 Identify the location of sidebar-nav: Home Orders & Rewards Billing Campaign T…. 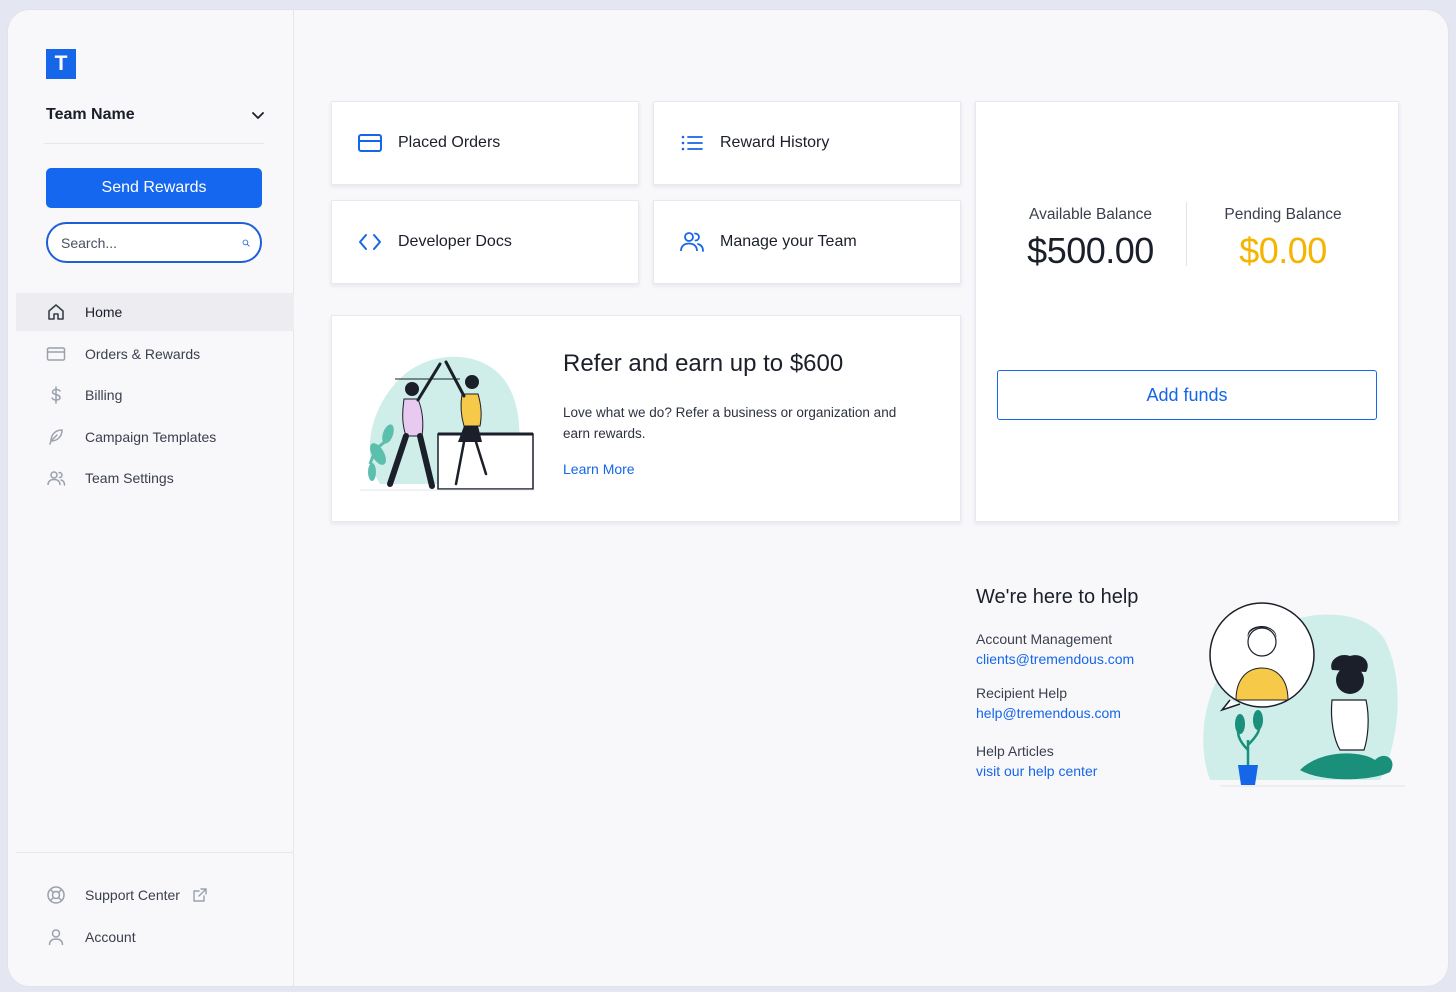
(155, 397).